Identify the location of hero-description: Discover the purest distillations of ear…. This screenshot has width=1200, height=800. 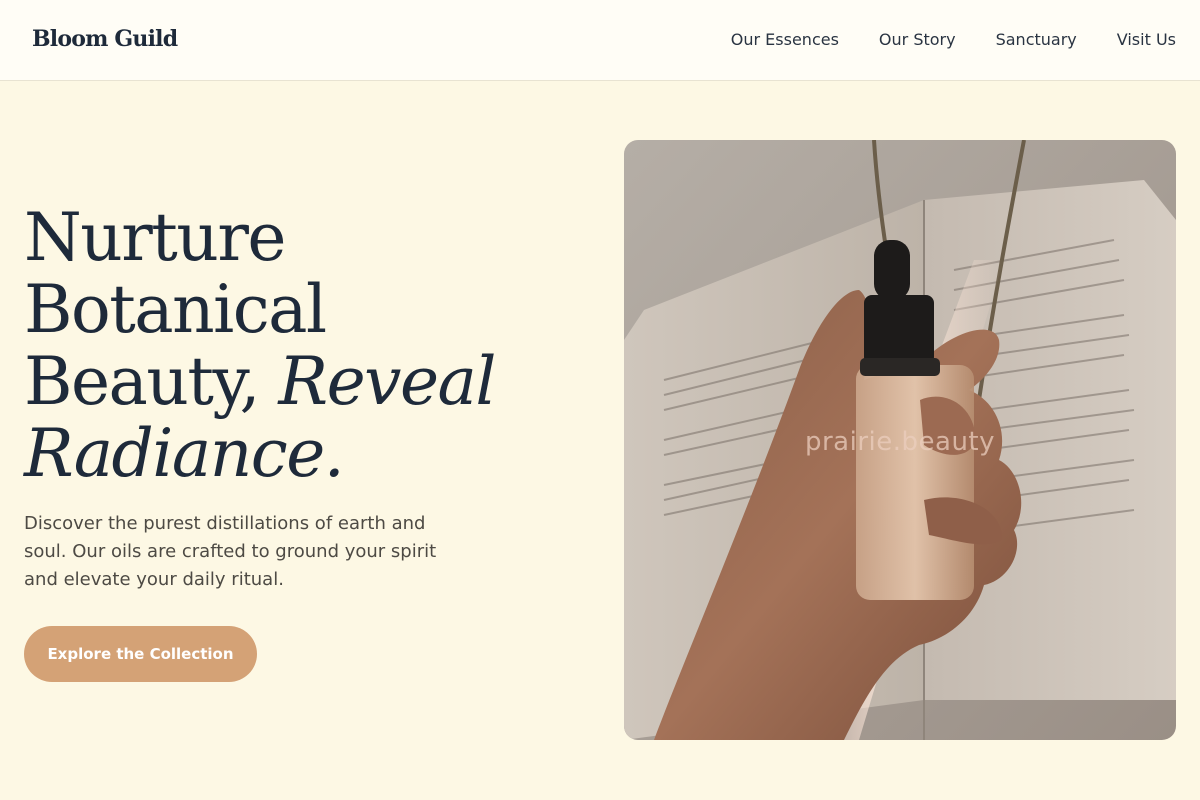
(230, 551).